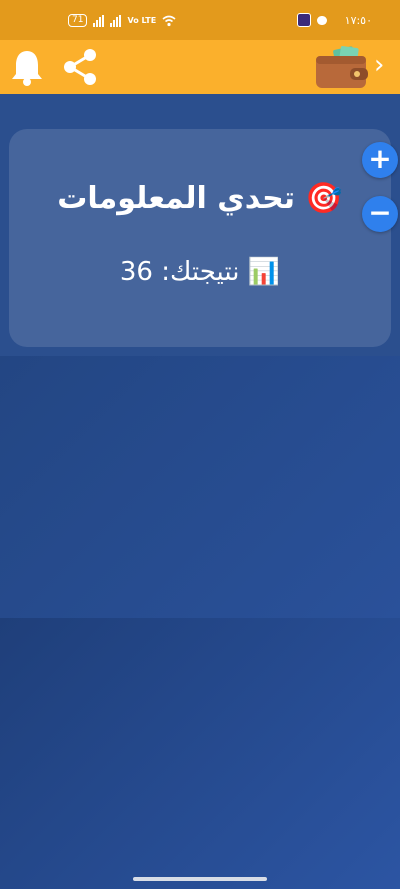 This screenshot has height=889, width=400. What do you see at coordinates (379, 65) in the screenshot?
I see `chevron-right-icon: ›` at bounding box center [379, 65].